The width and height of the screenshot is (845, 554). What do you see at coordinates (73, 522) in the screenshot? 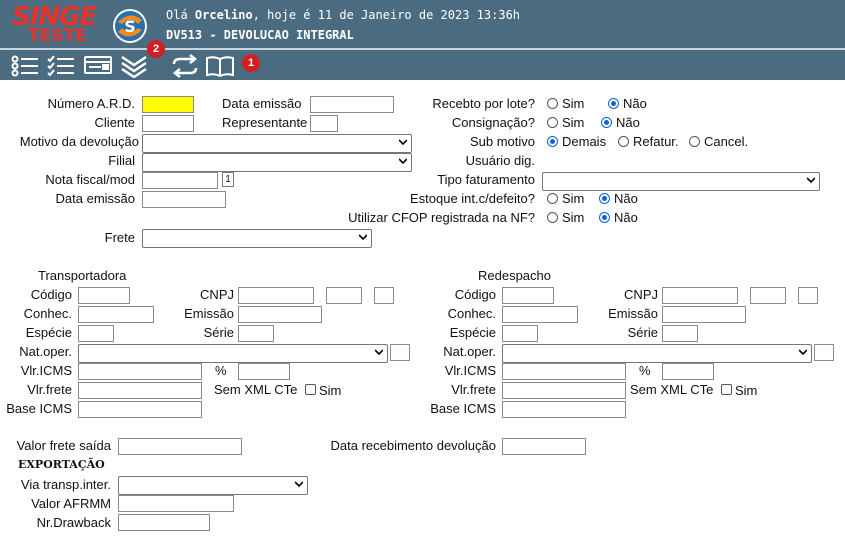
I see `nr-drawback-label: Nr.Drawback` at bounding box center [73, 522].